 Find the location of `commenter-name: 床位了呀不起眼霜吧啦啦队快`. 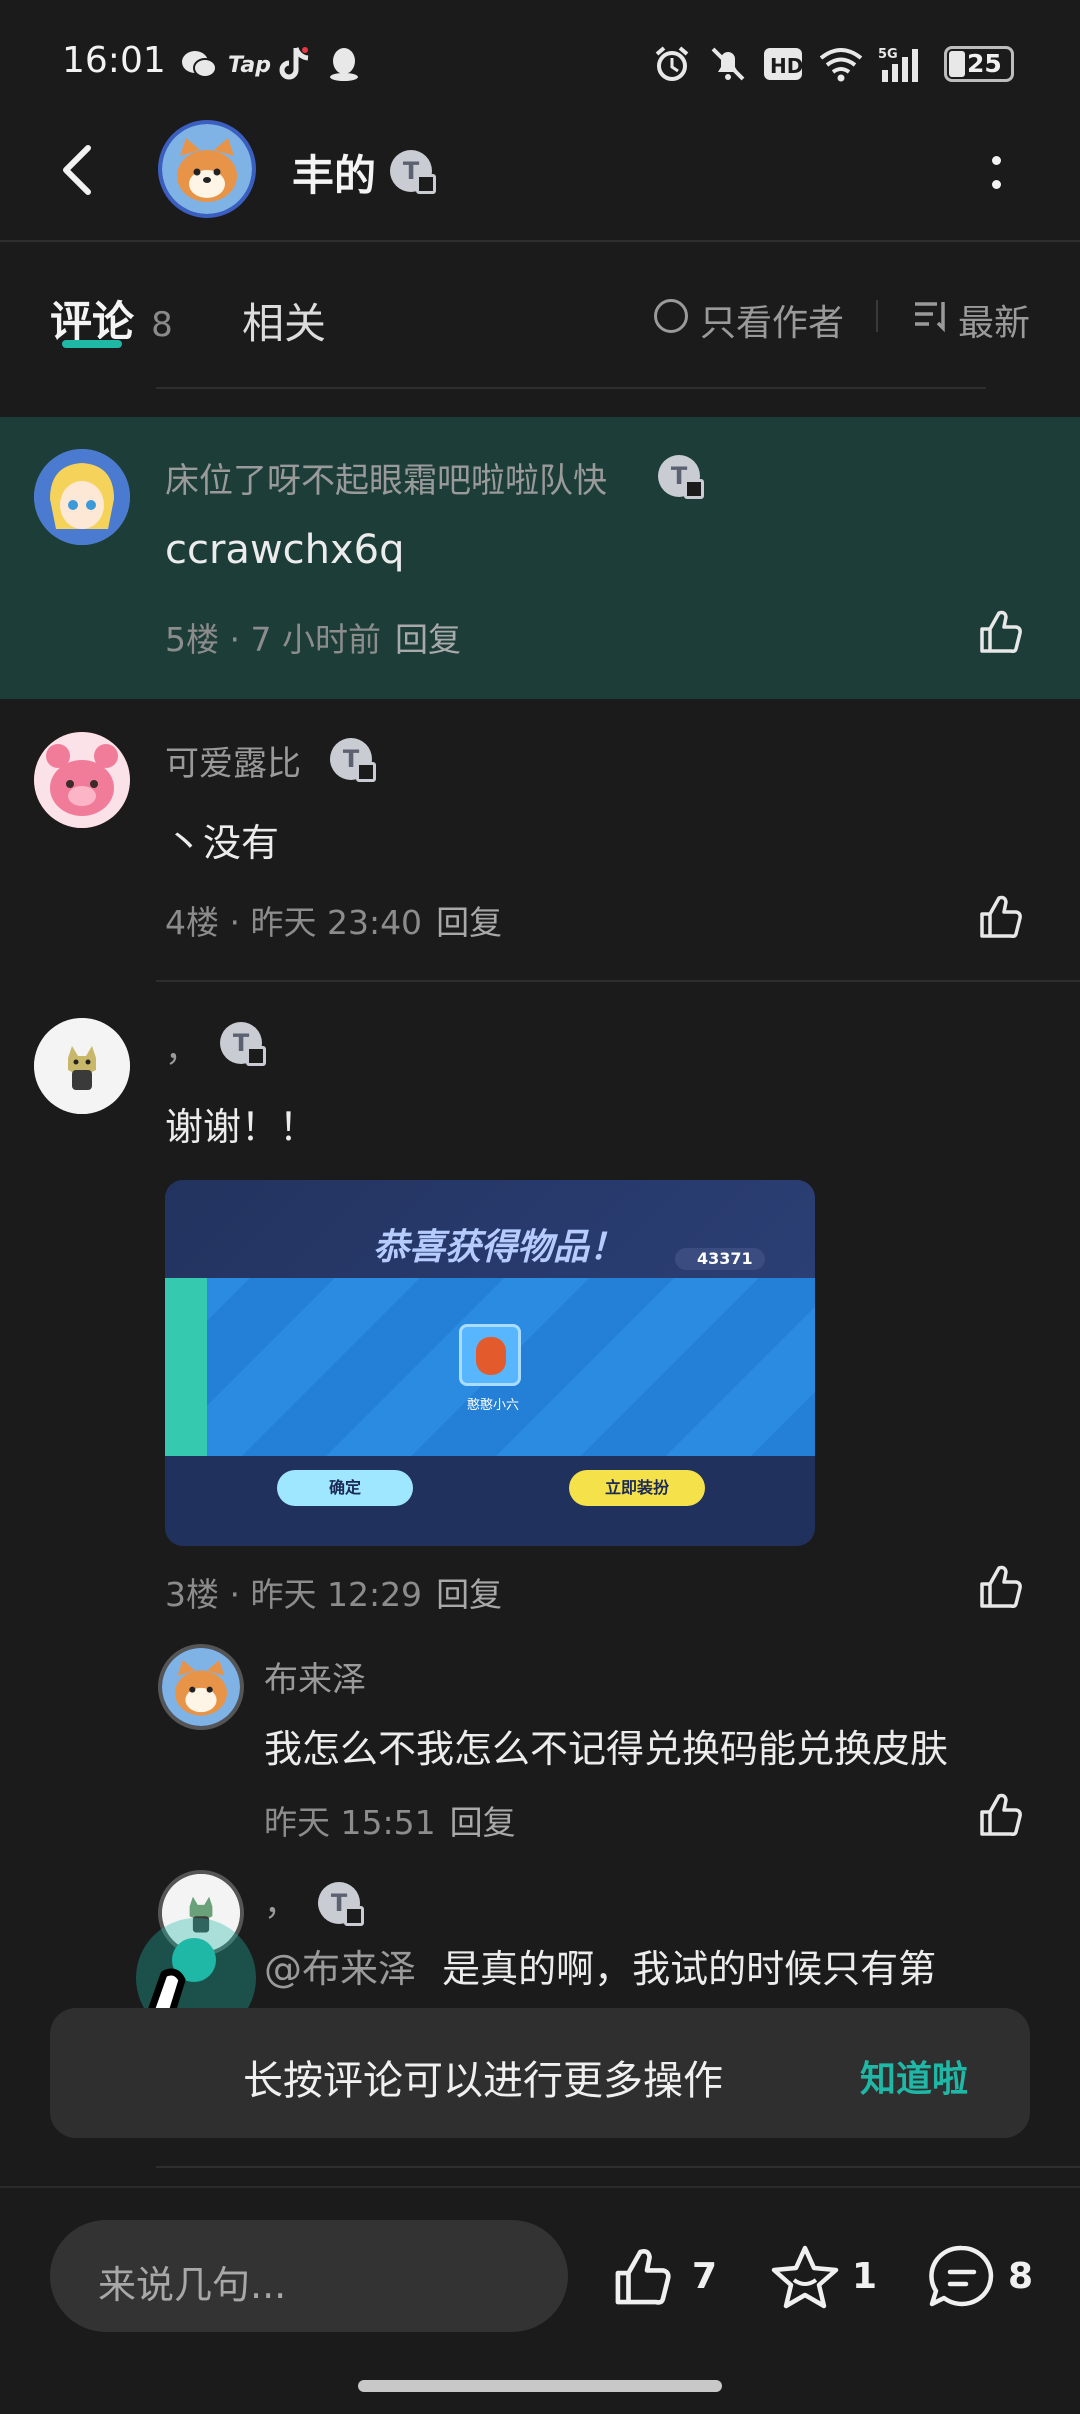

commenter-name: 床位了呀不起眼霜吧啦啦队快 is located at coordinates (386, 477).